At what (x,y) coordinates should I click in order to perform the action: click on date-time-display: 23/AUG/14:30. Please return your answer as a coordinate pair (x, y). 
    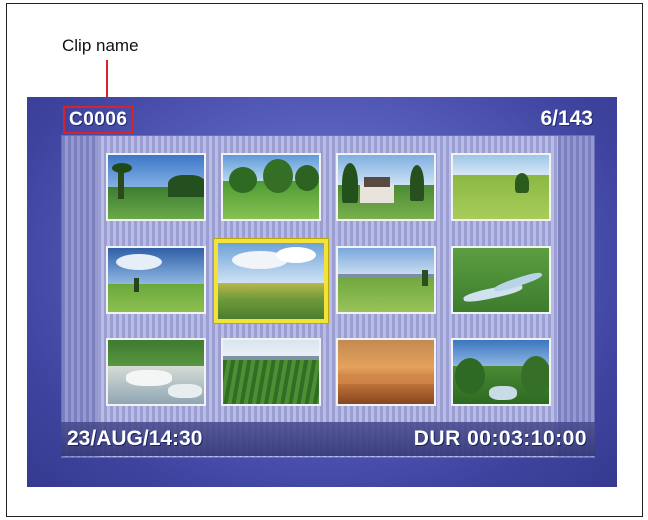
    Looking at the image, I should click on (135, 438).